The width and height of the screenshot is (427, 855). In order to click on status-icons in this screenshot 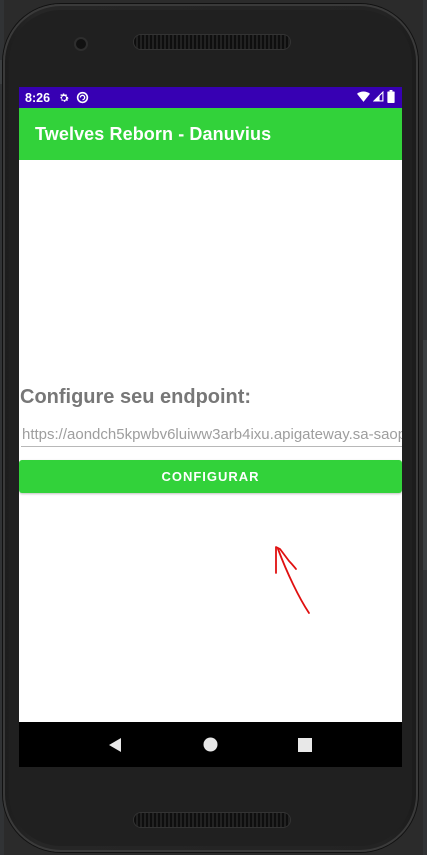, I will do `click(376, 97)`.